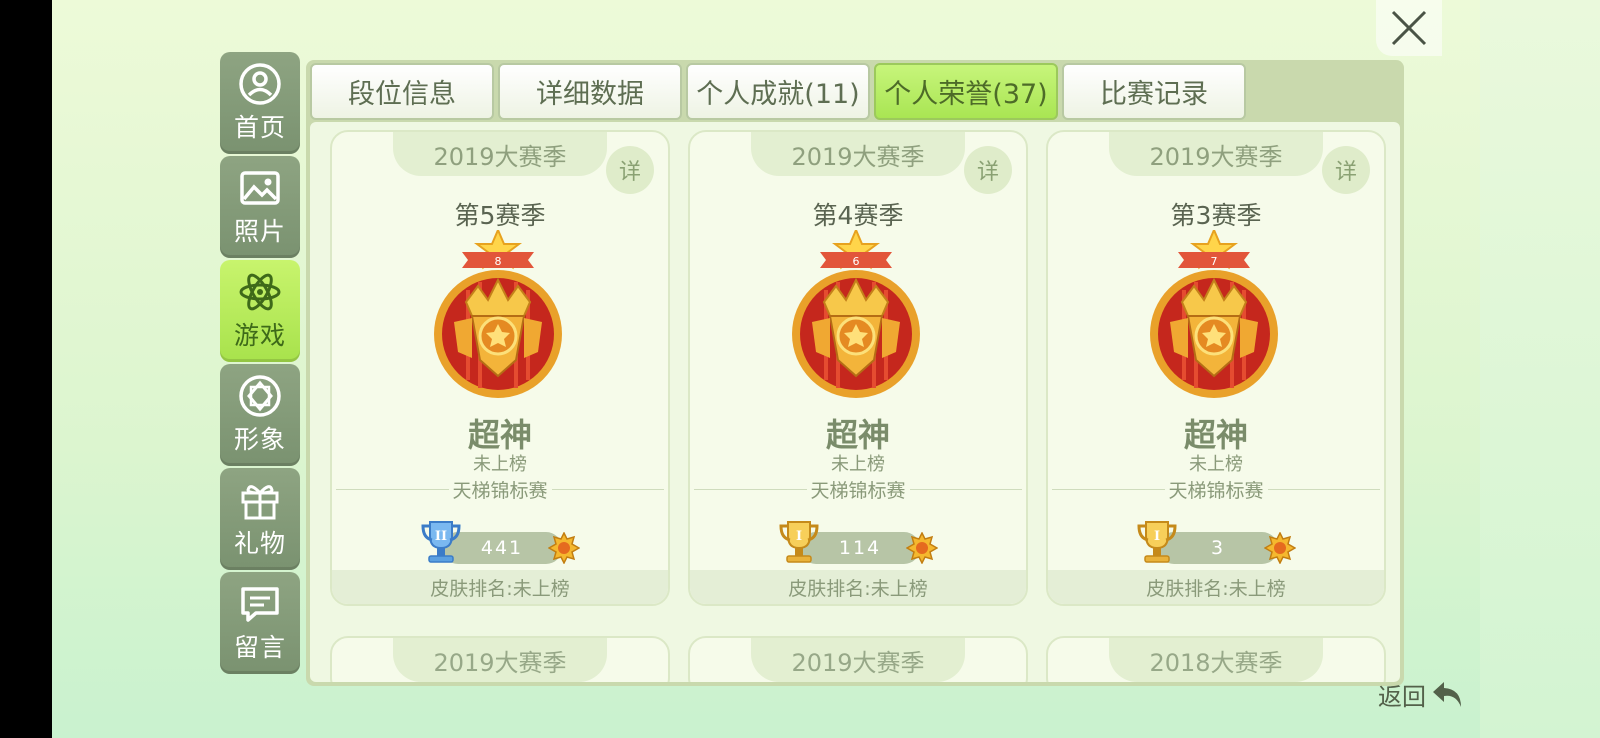 The height and width of the screenshot is (738, 1600). I want to click on medal-icon: 6, so click(856, 314).